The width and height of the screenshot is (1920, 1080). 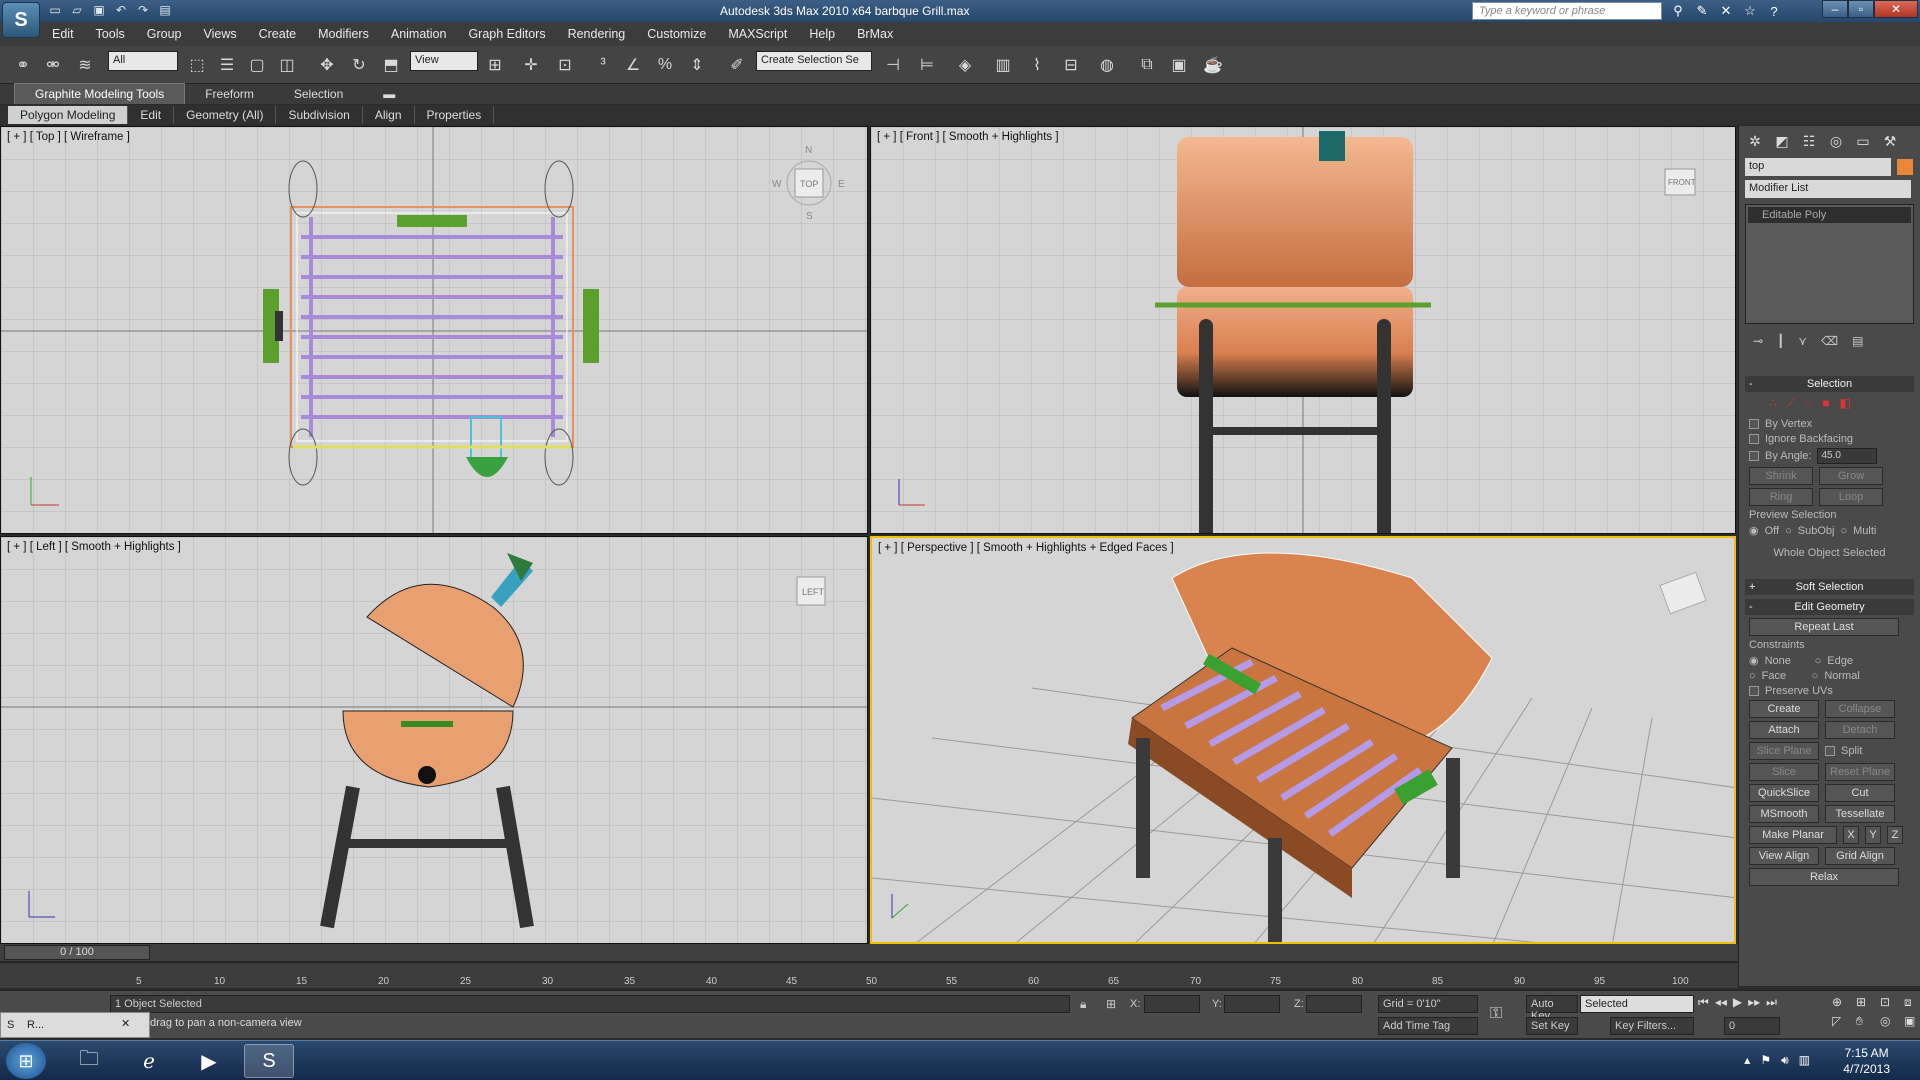 What do you see at coordinates (225, 115) in the screenshot?
I see `subtab-geometry-all: Geometry (All)` at bounding box center [225, 115].